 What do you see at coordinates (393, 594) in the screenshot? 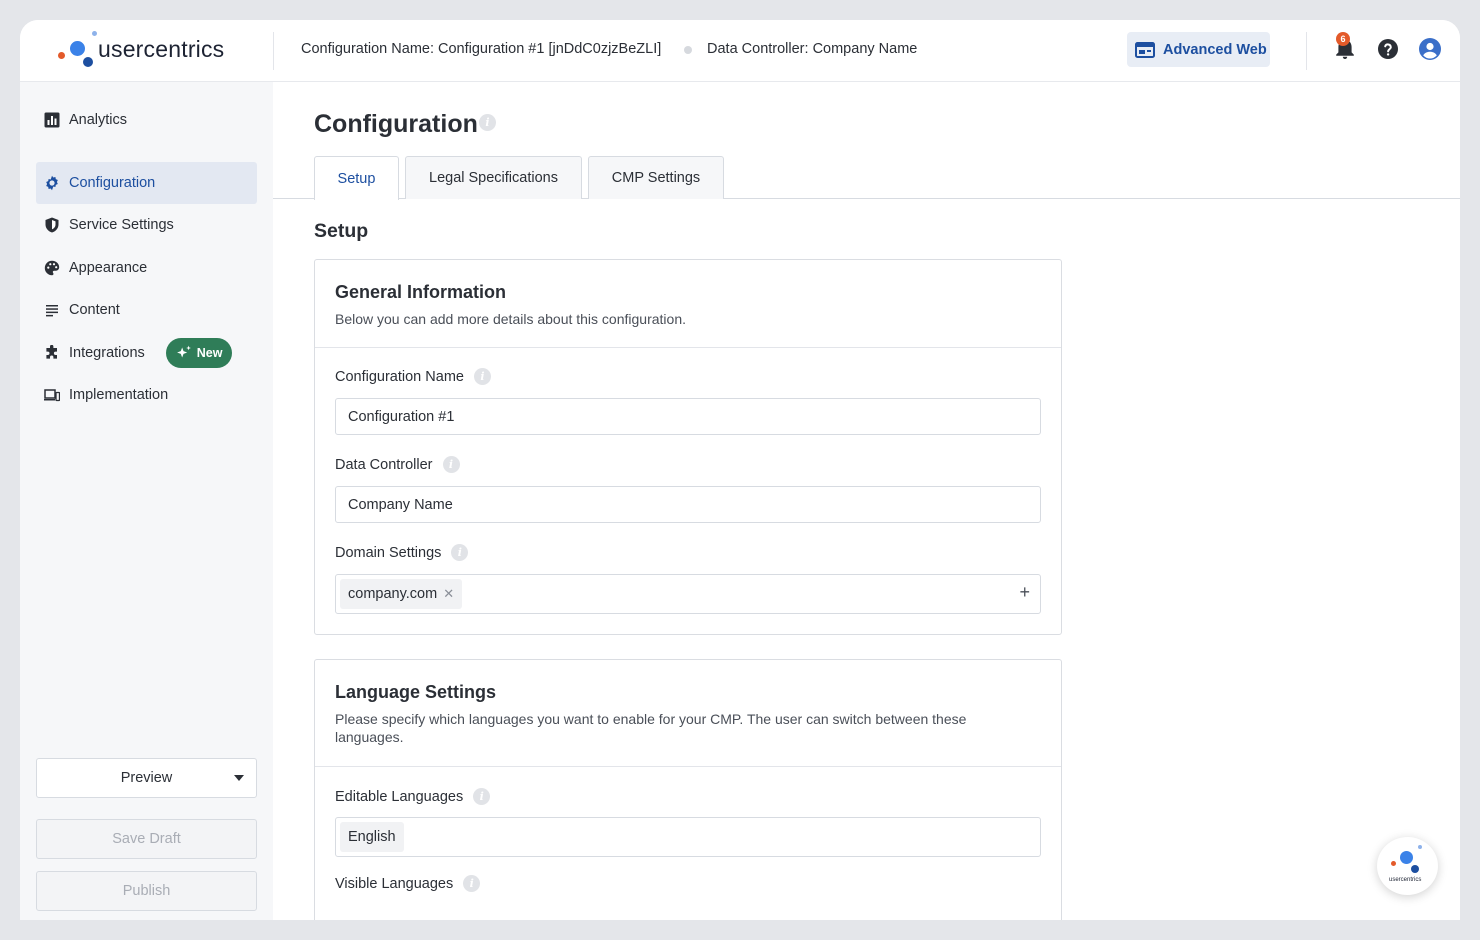
I see `domain-chip-label: company.com` at bounding box center [393, 594].